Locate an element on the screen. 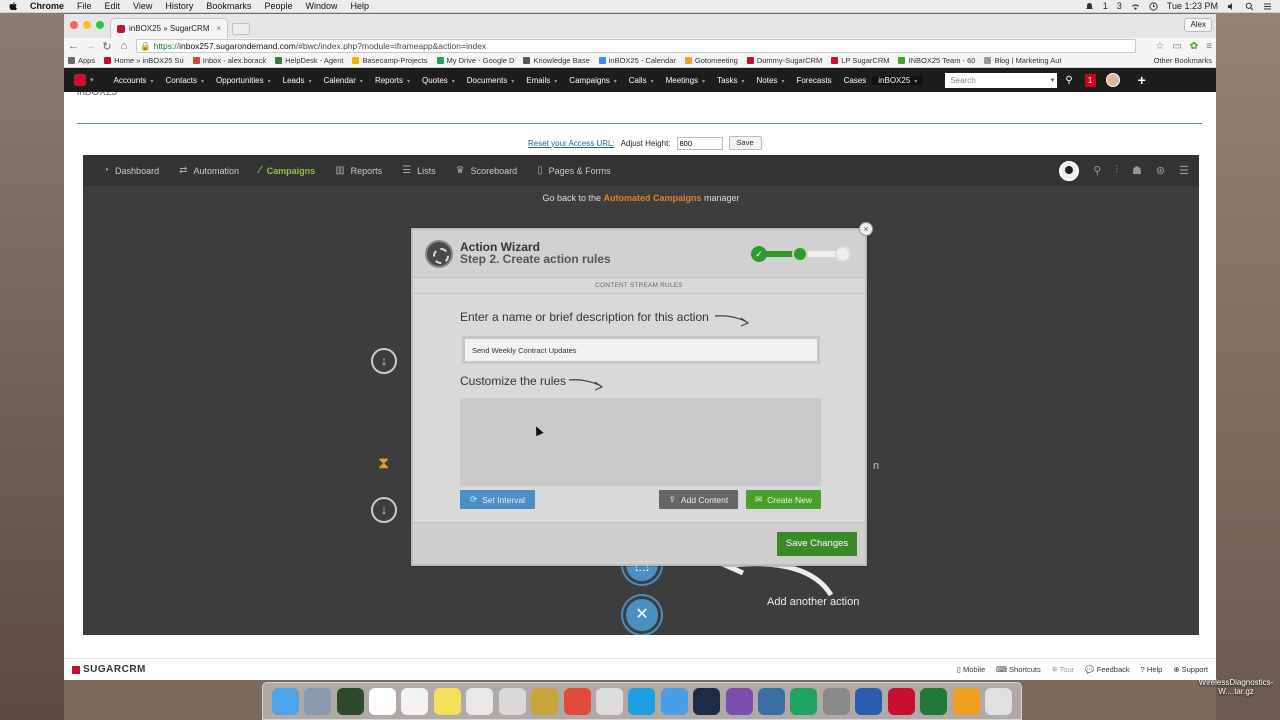 The width and height of the screenshot is (1280, 720). footer-tour: ⛯ Tour is located at coordinates (1063, 670).